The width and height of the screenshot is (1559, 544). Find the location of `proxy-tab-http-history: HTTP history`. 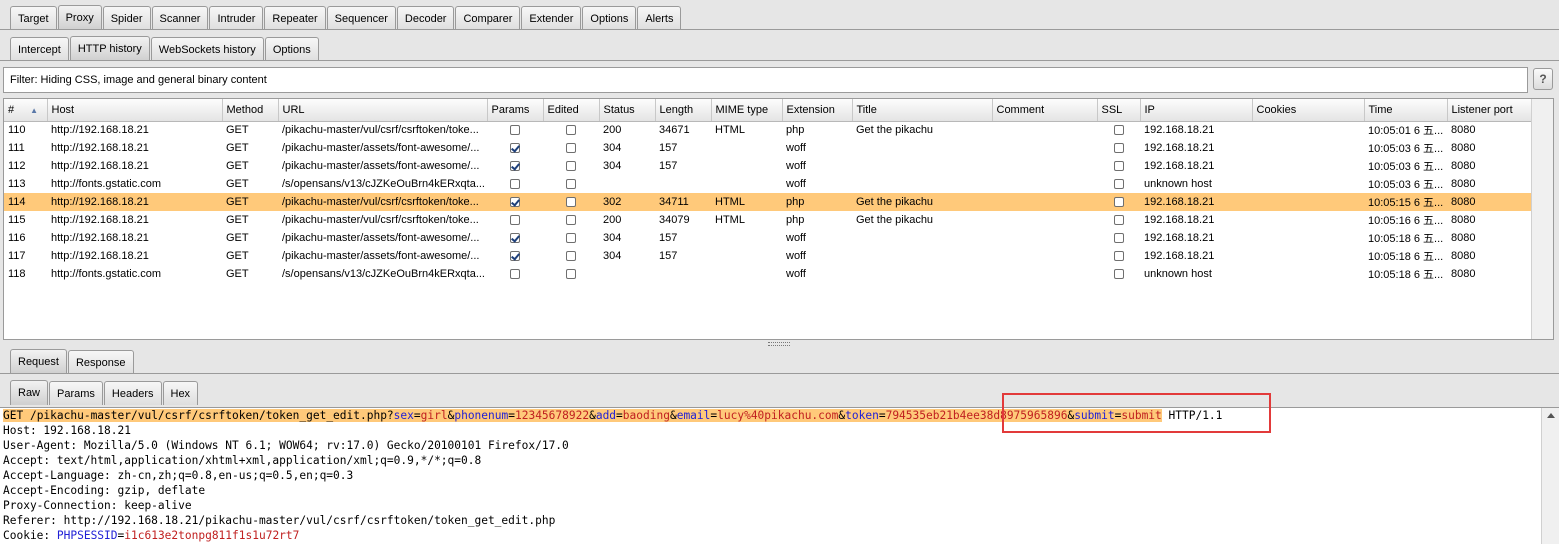

proxy-tab-http-history: HTTP history is located at coordinates (109, 48).